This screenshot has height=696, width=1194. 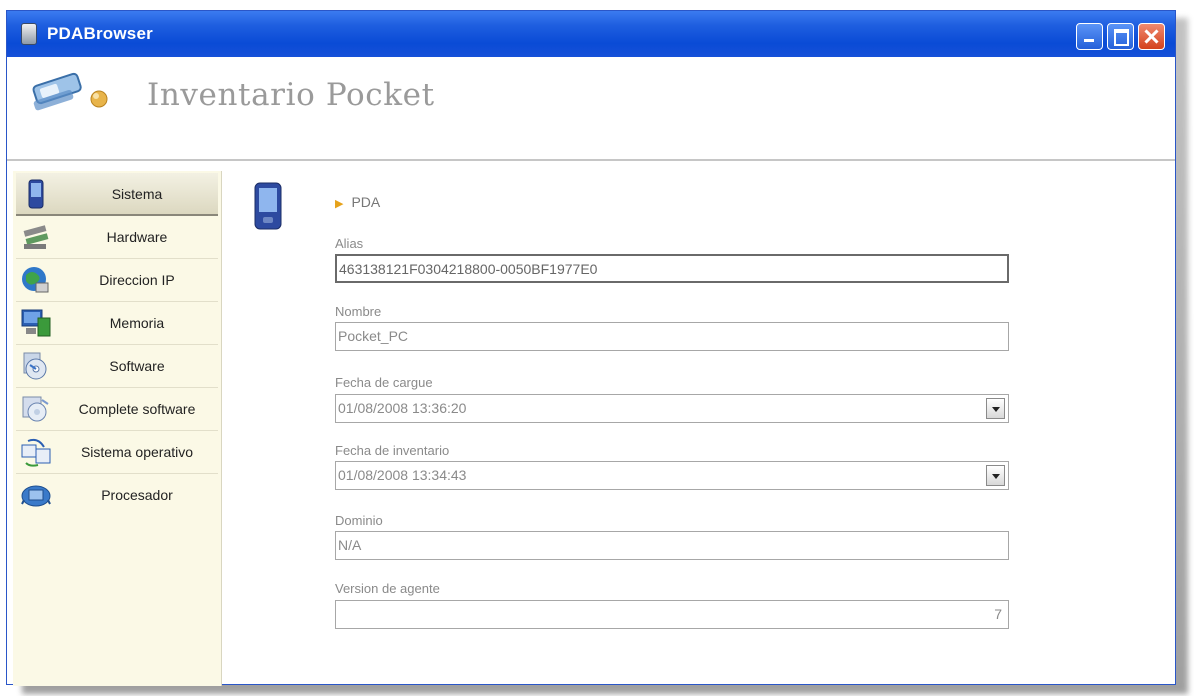 I want to click on breadcrumb-arrow-icon: ▶, so click(x=339, y=204).